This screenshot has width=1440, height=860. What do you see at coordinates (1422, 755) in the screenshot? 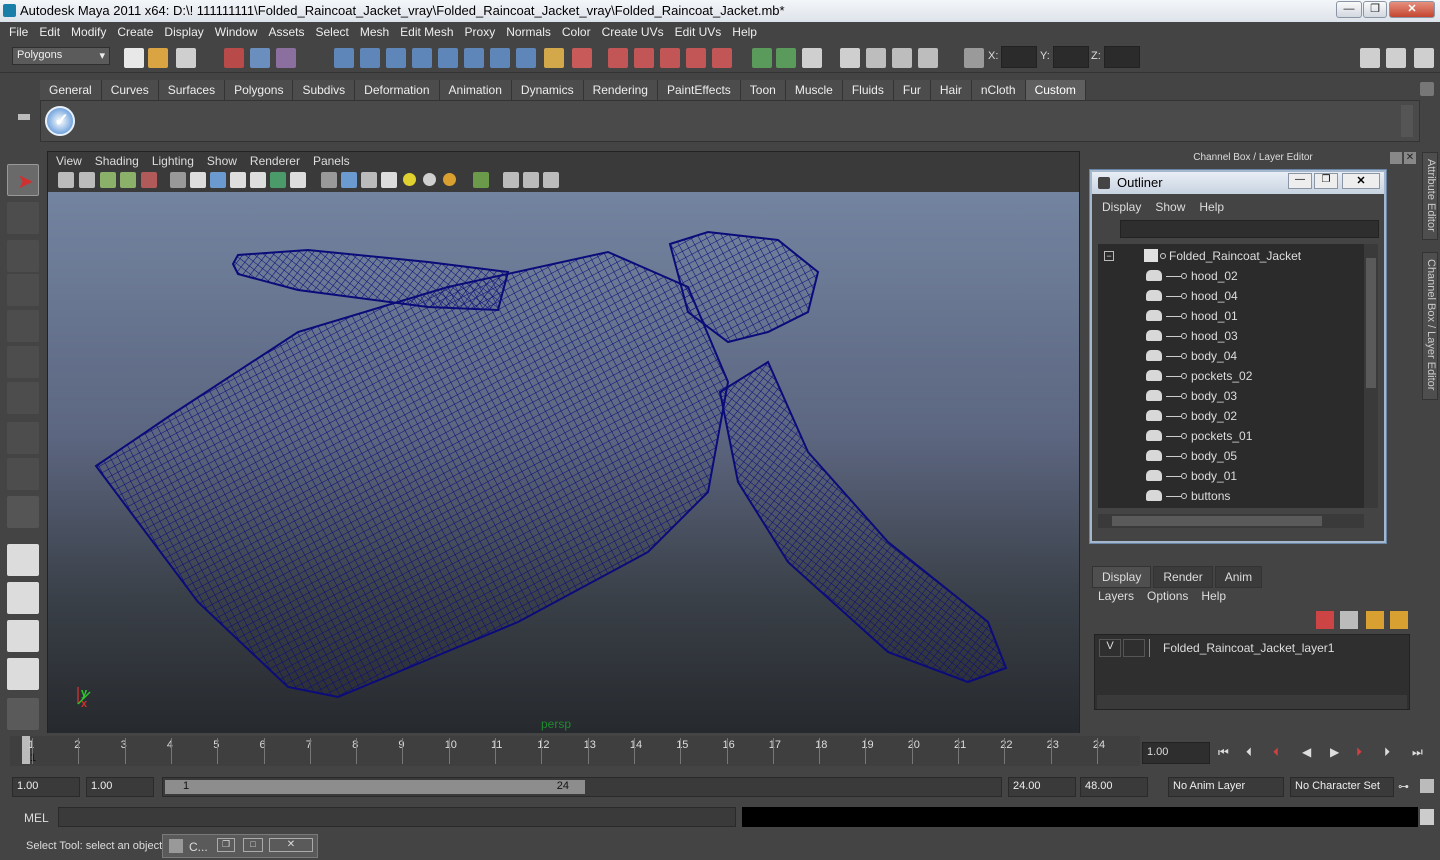
I see `go-to-end-icon: ⏭` at bounding box center [1422, 755].